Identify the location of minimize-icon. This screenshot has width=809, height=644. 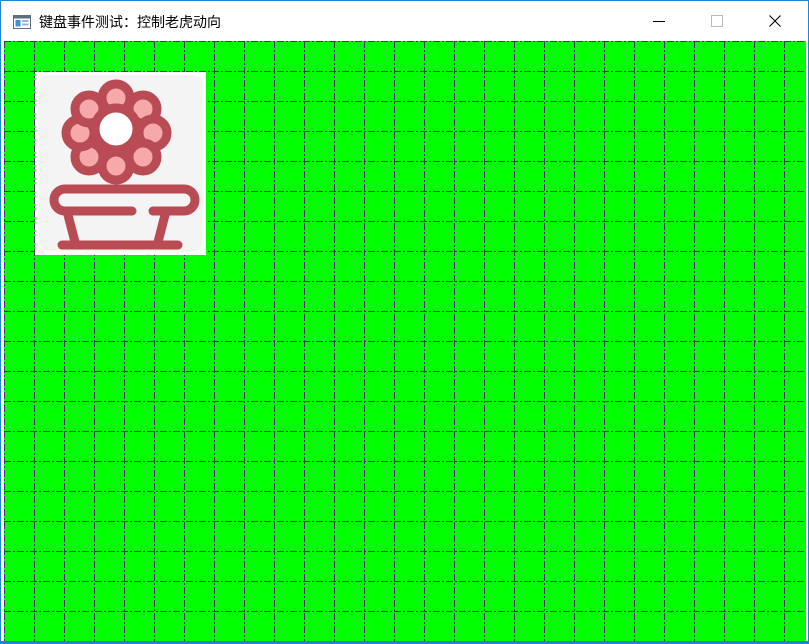
(659, 21).